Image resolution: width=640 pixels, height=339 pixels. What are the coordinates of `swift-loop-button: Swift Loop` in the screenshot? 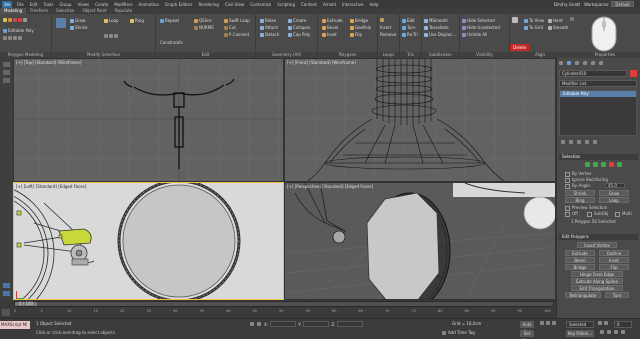 It's located at (237, 20).